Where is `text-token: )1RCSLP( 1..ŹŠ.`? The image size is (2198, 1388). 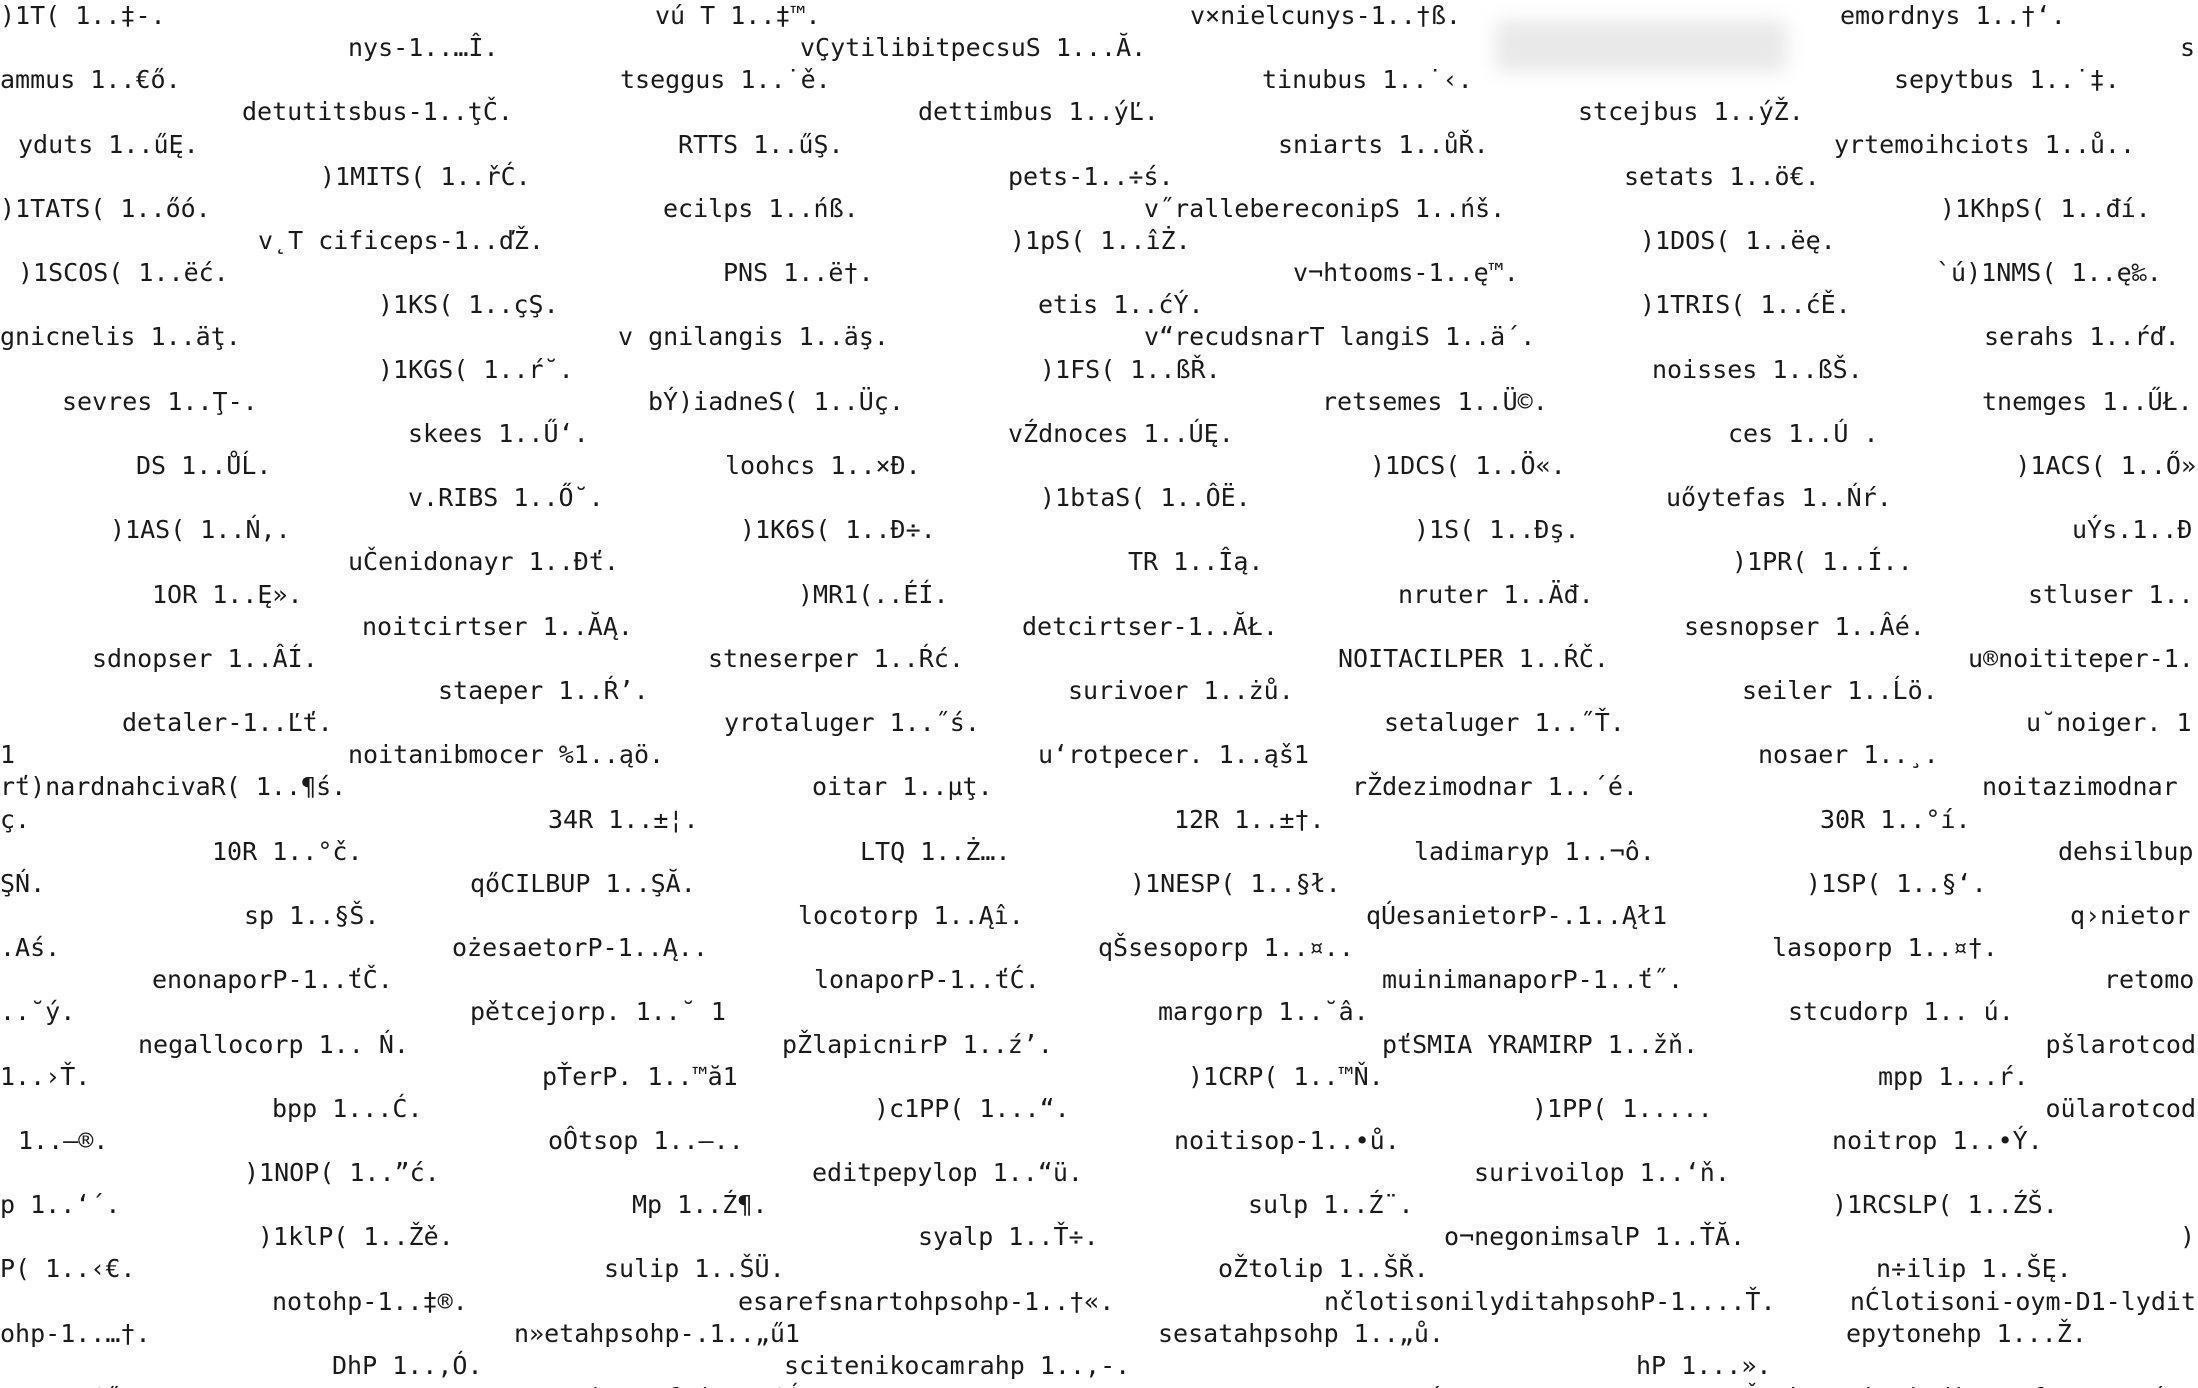 text-token: )1RCSLP( 1..ŹŠ. is located at coordinates (1945, 1205).